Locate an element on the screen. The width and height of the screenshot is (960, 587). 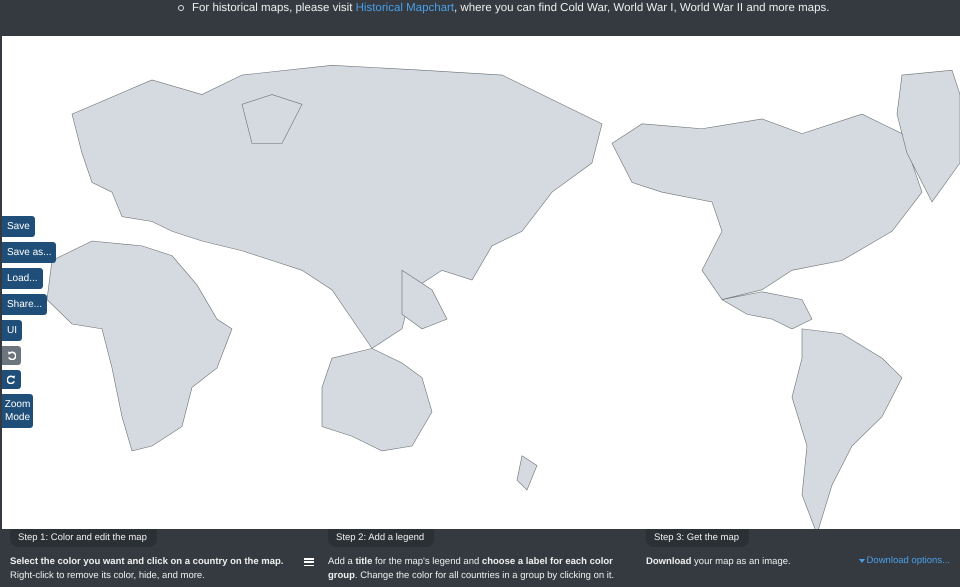
historical-mapchart-link: Historical Mapchart is located at coordinates (405, 8).